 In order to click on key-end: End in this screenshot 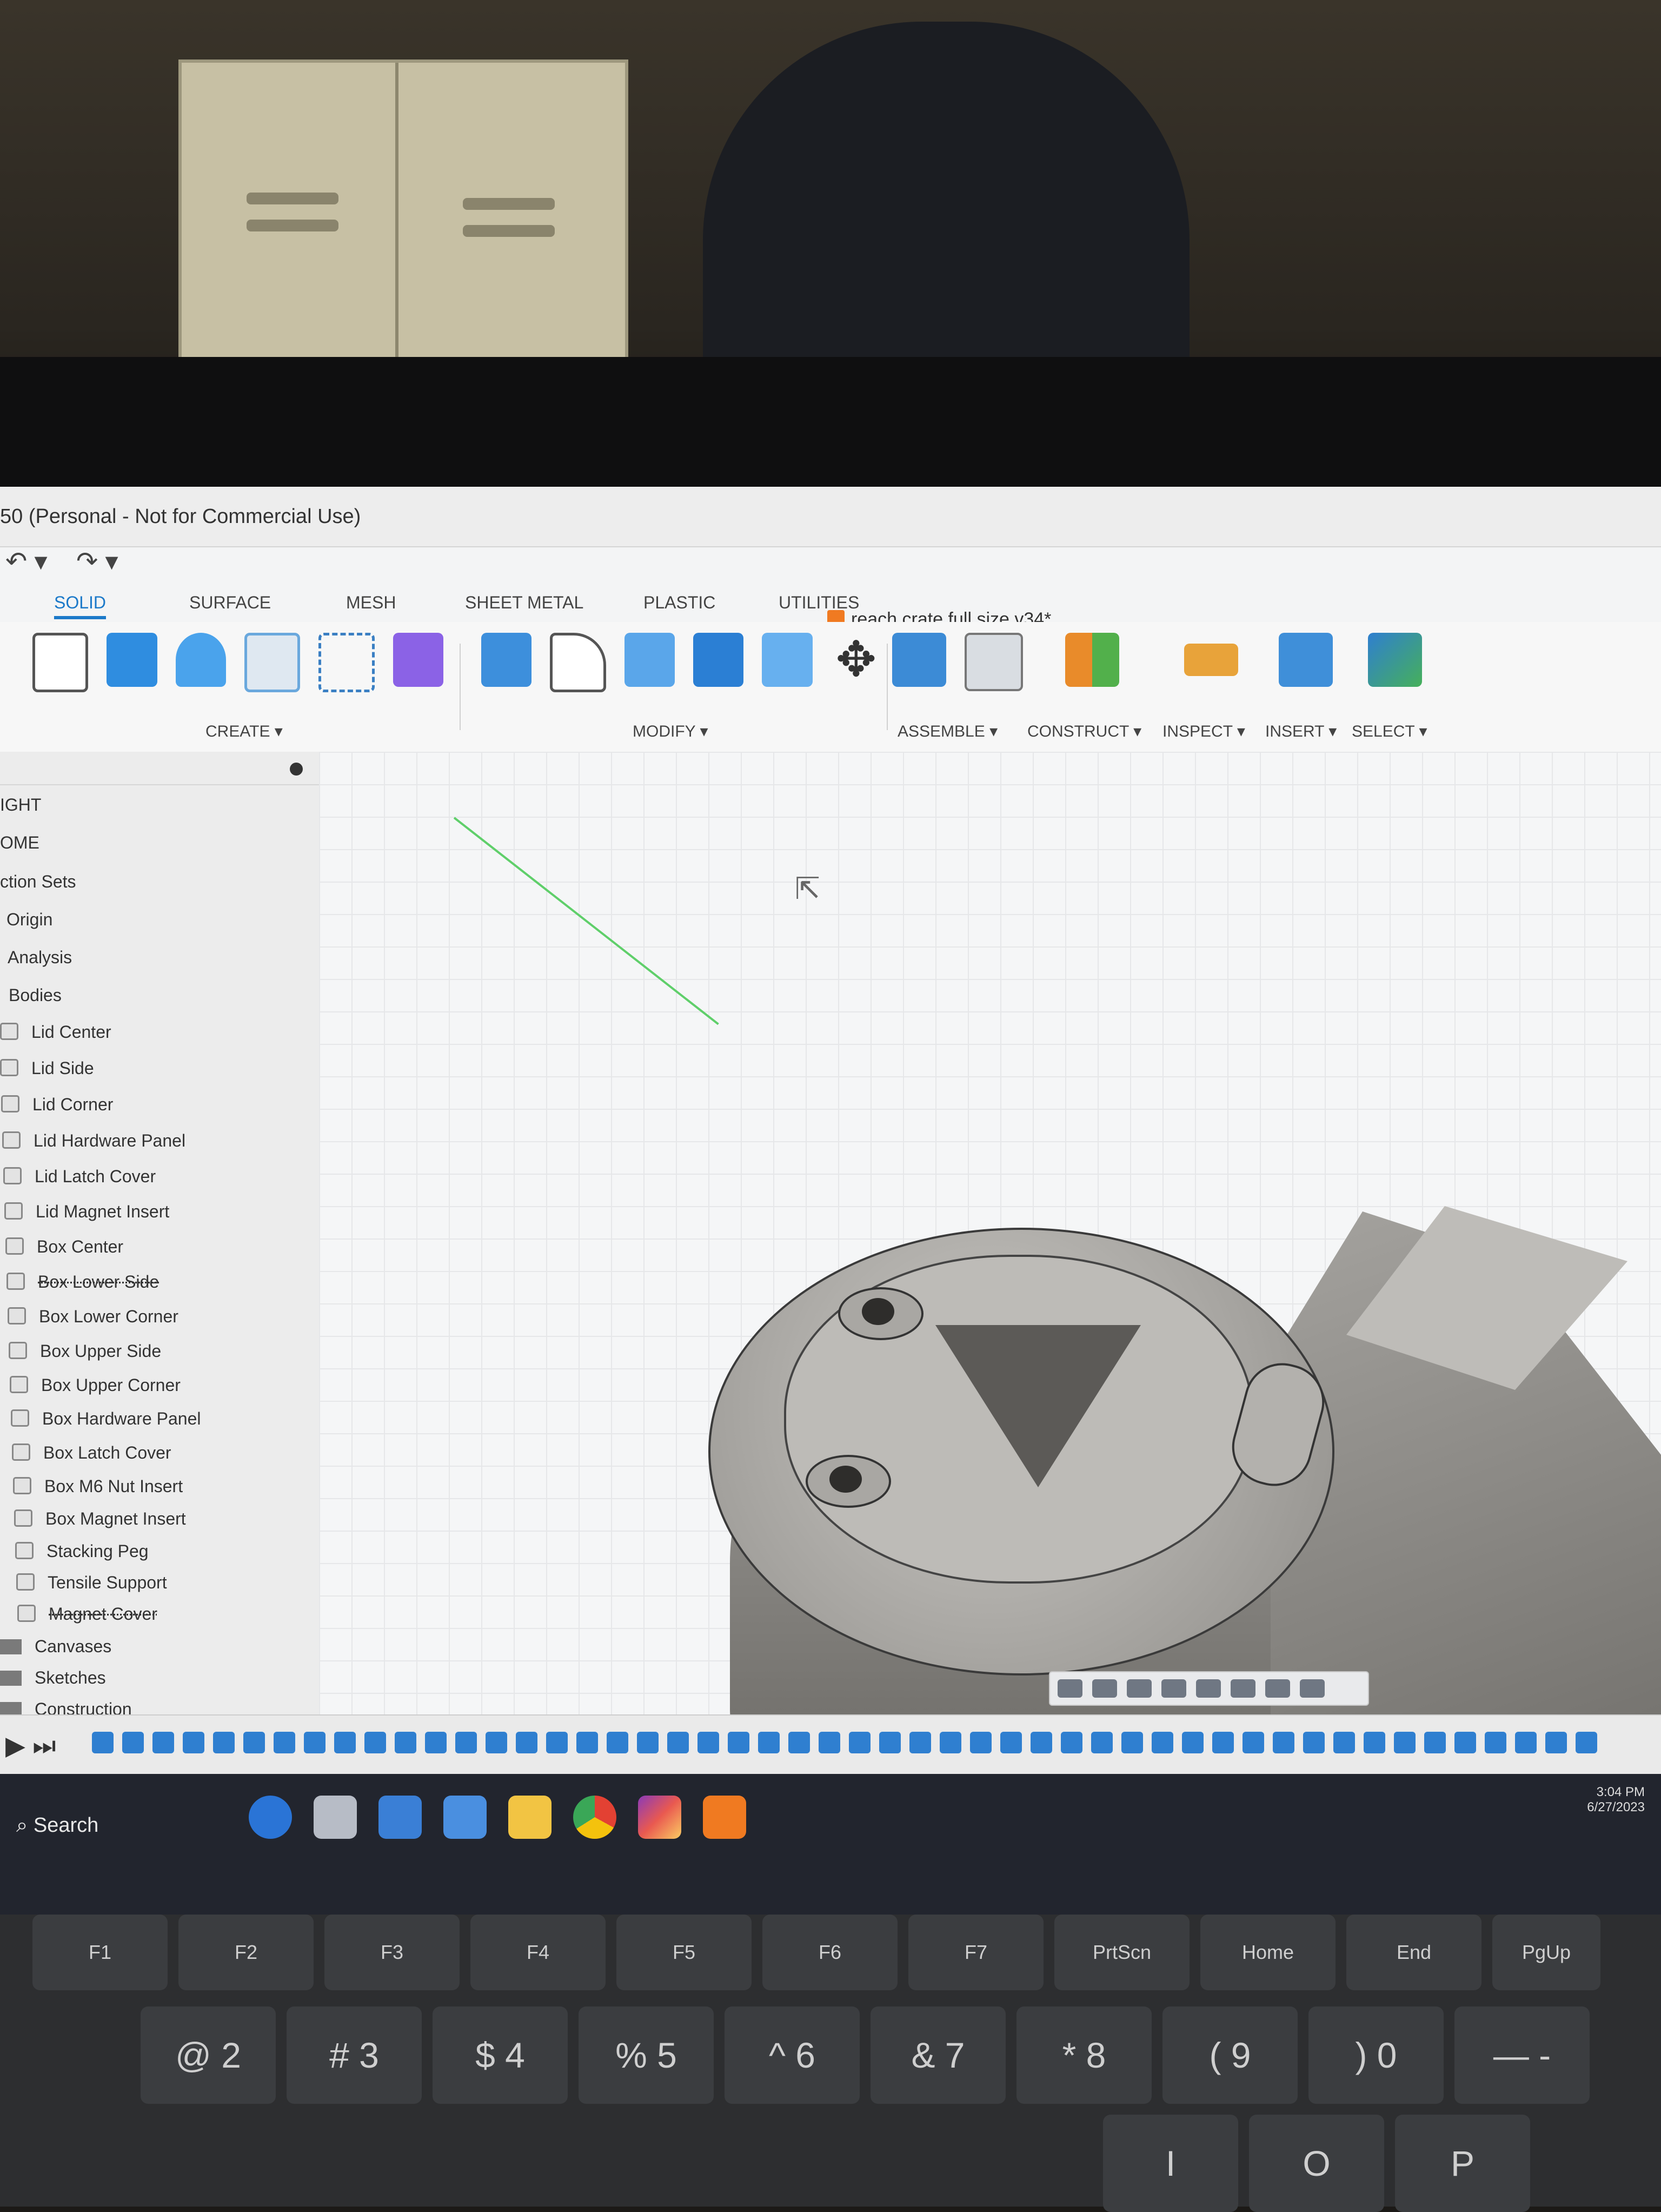, I will do `click(1413, 1952)`.